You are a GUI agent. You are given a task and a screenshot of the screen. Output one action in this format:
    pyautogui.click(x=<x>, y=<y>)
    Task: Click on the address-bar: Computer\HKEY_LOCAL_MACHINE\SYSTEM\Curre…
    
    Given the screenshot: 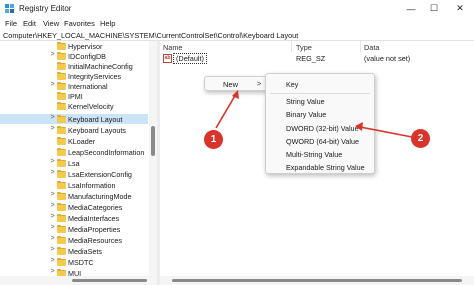 What is the action you would take?
    pyautogui.click(x=237, y=35)
    